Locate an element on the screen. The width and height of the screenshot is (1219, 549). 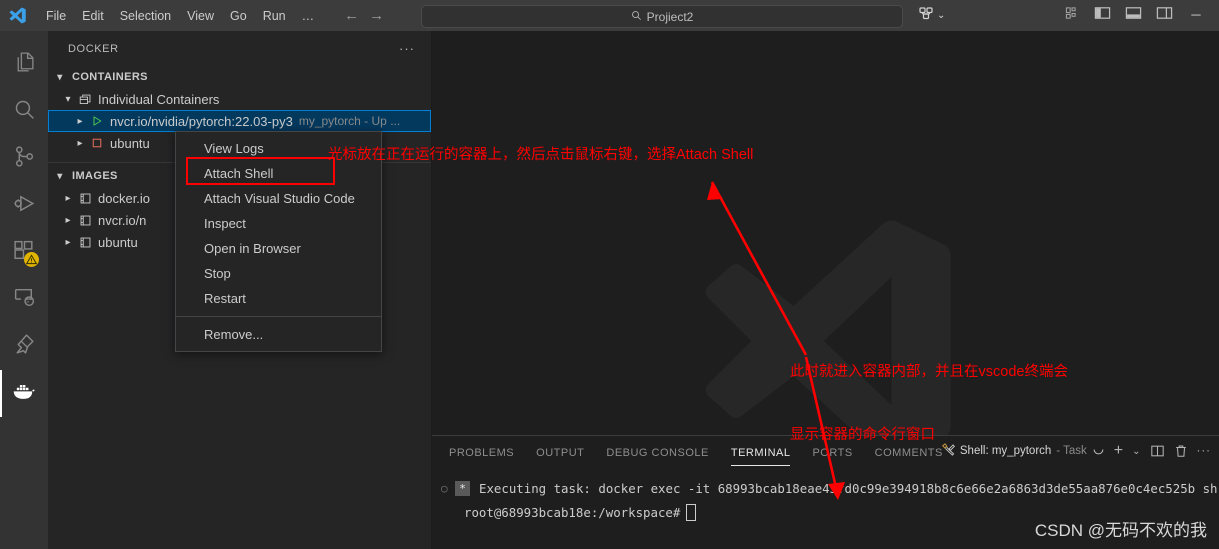
sidebar-item-search is located at coordinates (24, 111).